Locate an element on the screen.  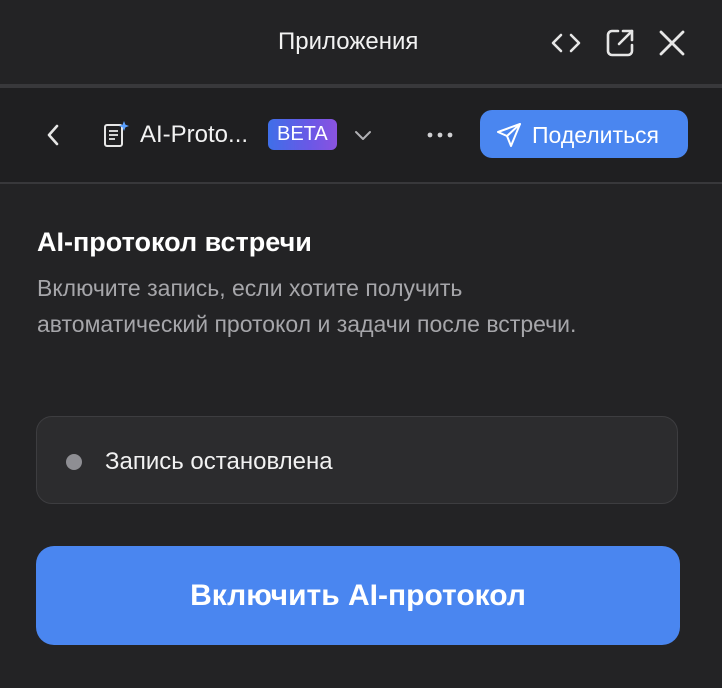
chevron-left-icon is located at coordinates (53, 135).